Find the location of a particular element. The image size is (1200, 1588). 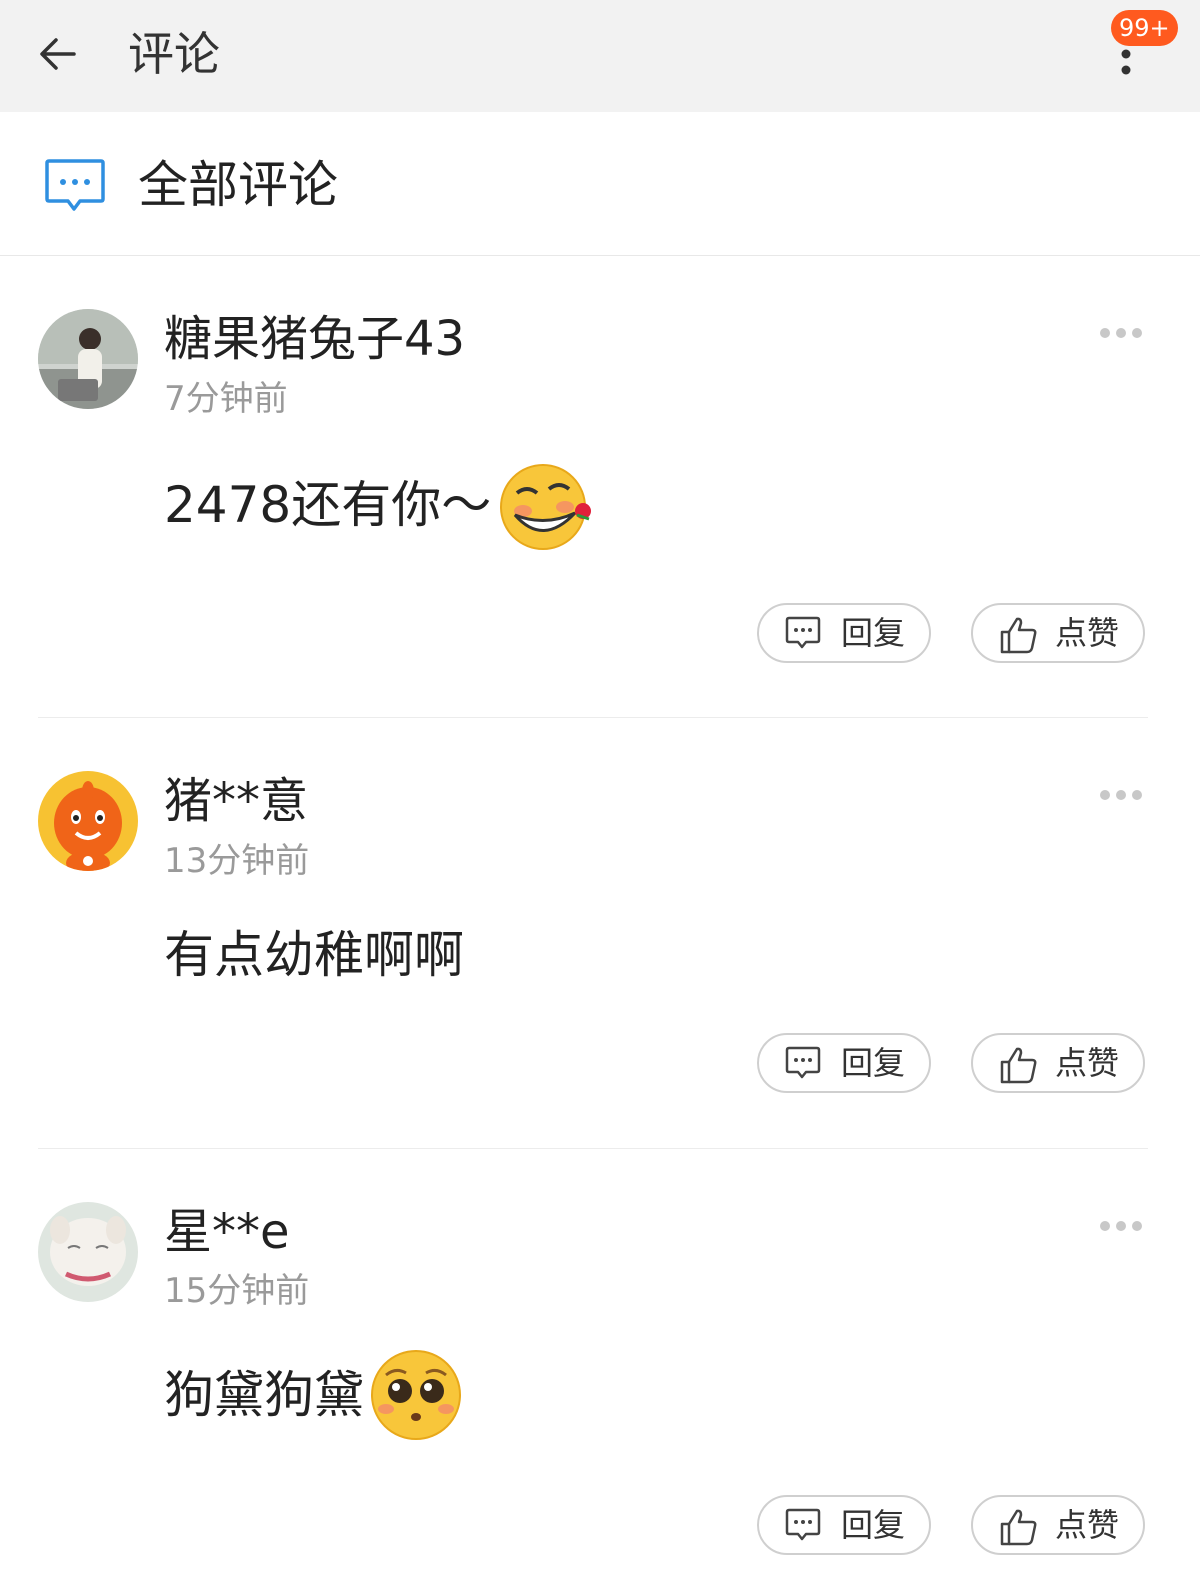

comment-text: 有点幼稚啊啊 is located at coordinates (314, 955).